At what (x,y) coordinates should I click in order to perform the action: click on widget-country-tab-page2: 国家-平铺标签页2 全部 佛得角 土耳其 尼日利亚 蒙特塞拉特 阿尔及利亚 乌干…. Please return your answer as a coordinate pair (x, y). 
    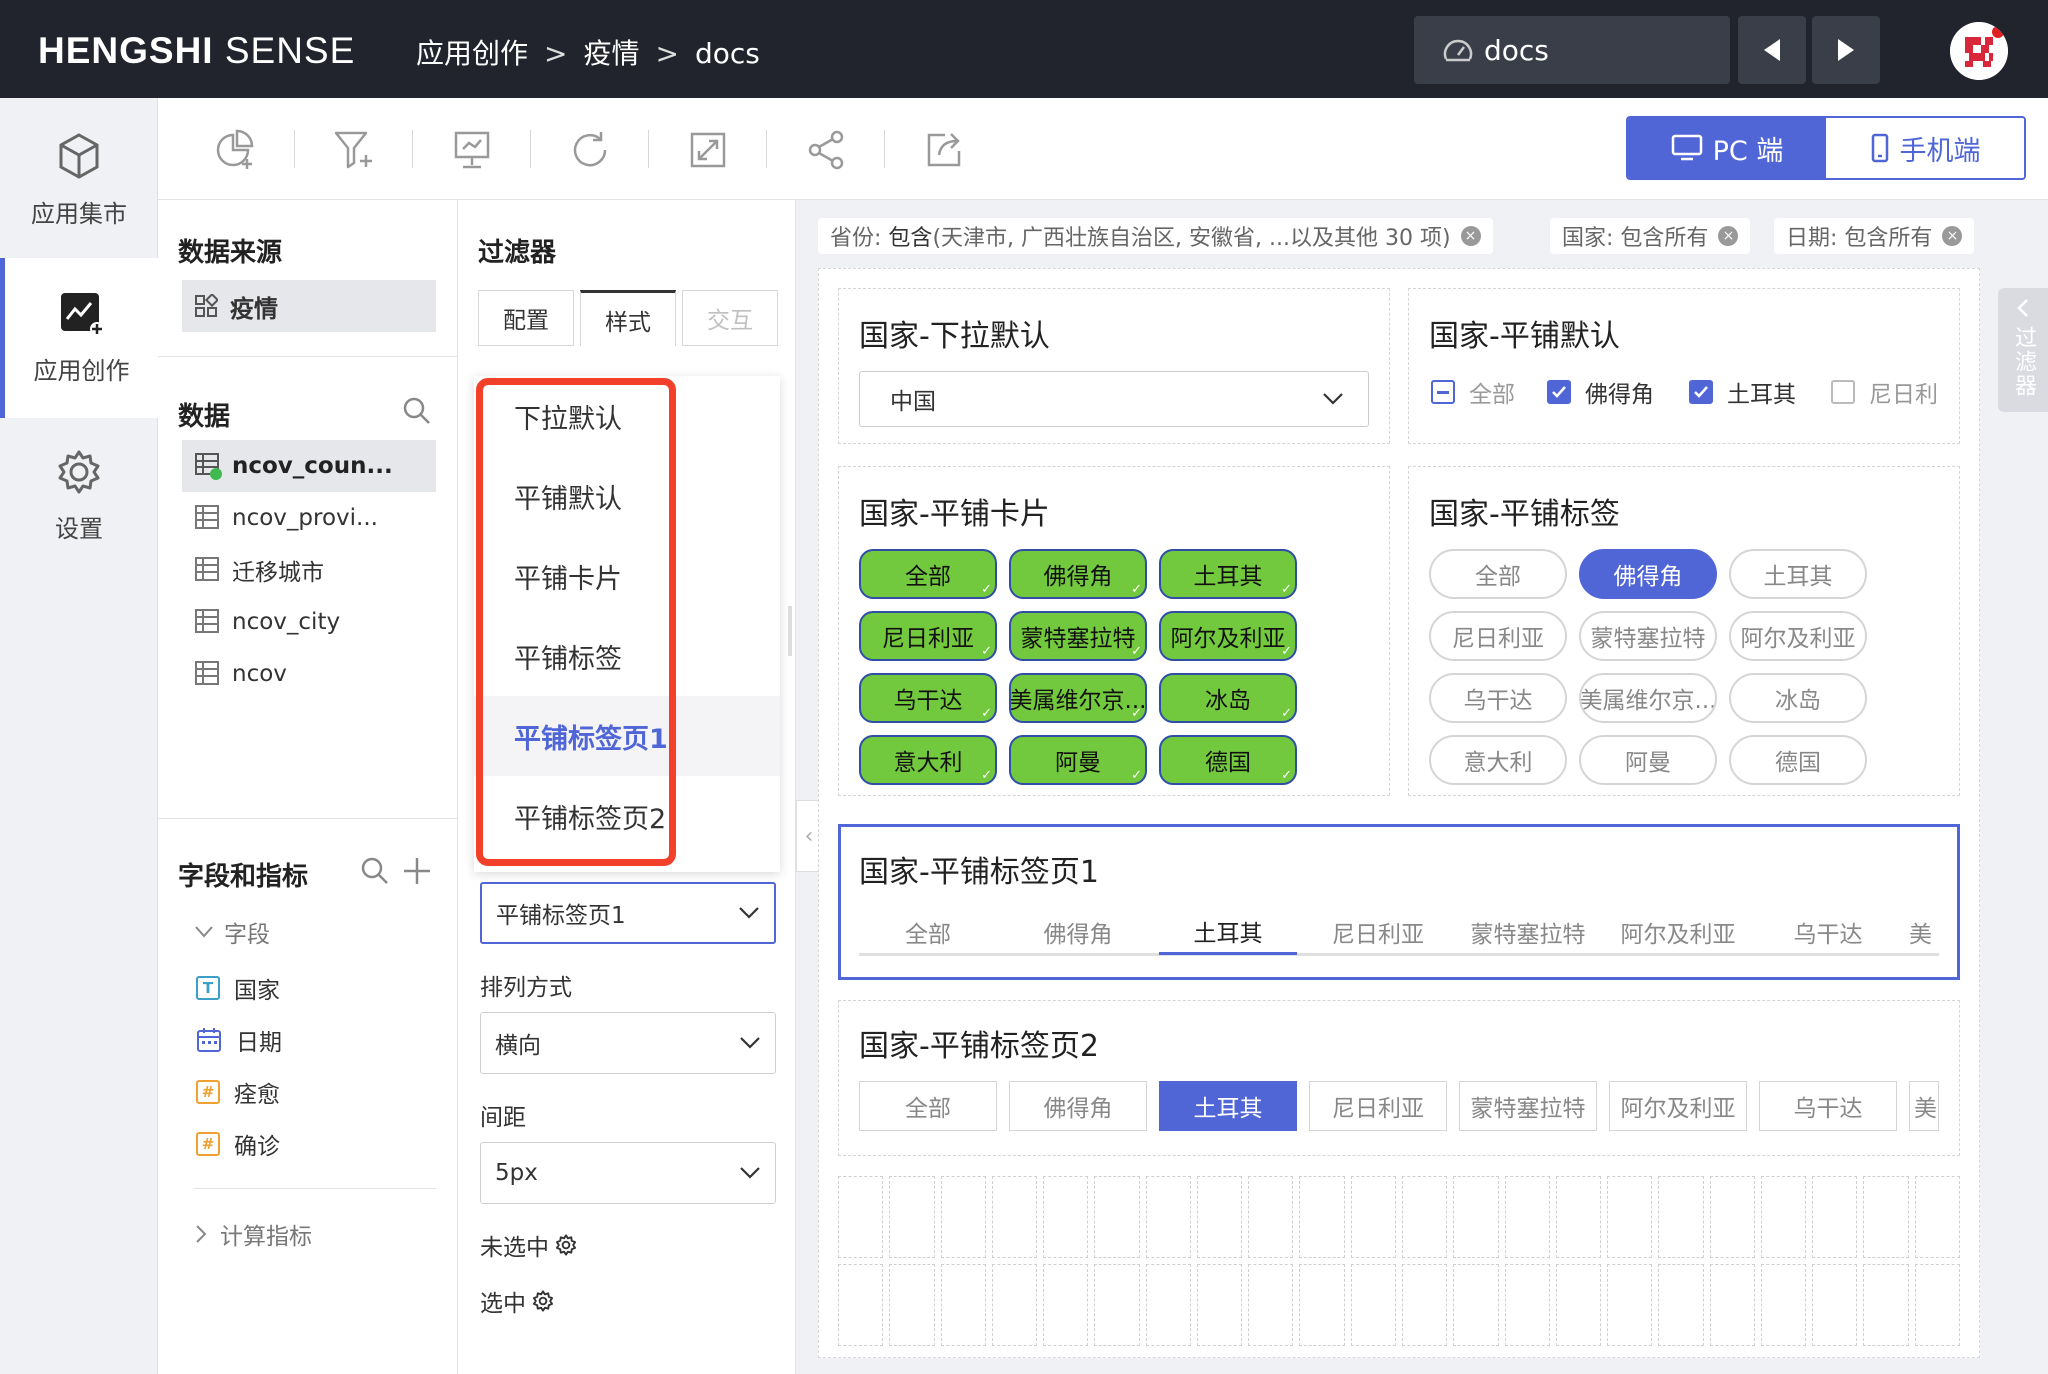
    Looking at the image, I should click on (1399, 1078).